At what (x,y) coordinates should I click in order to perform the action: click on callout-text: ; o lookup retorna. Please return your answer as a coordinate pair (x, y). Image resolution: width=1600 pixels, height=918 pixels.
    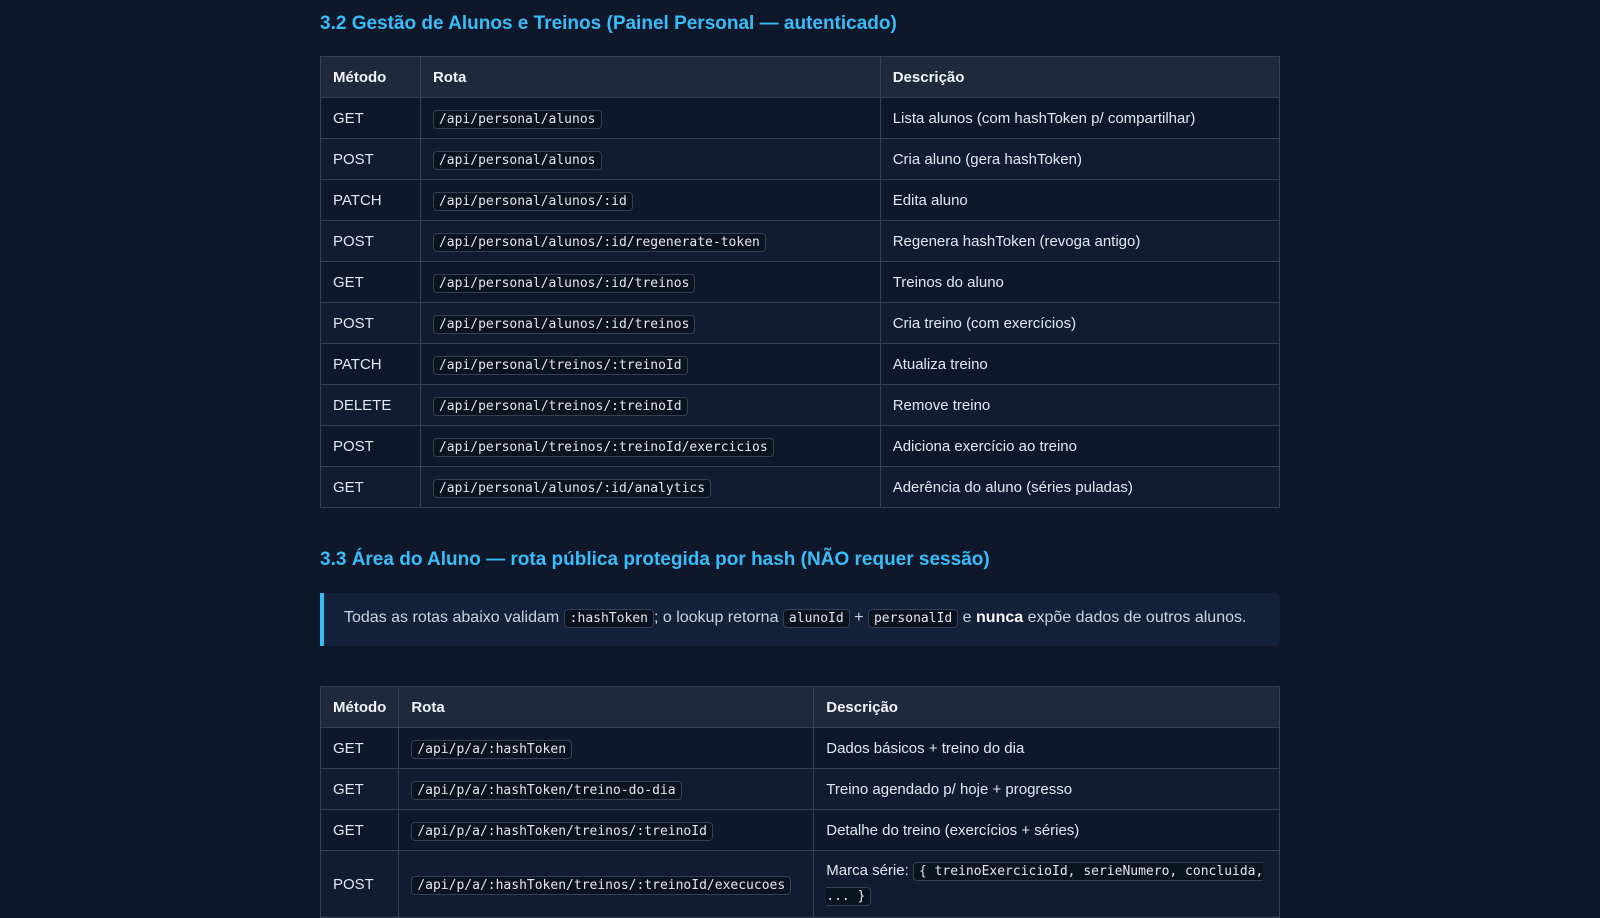
    Looking at the image, I should click on (718, 617).